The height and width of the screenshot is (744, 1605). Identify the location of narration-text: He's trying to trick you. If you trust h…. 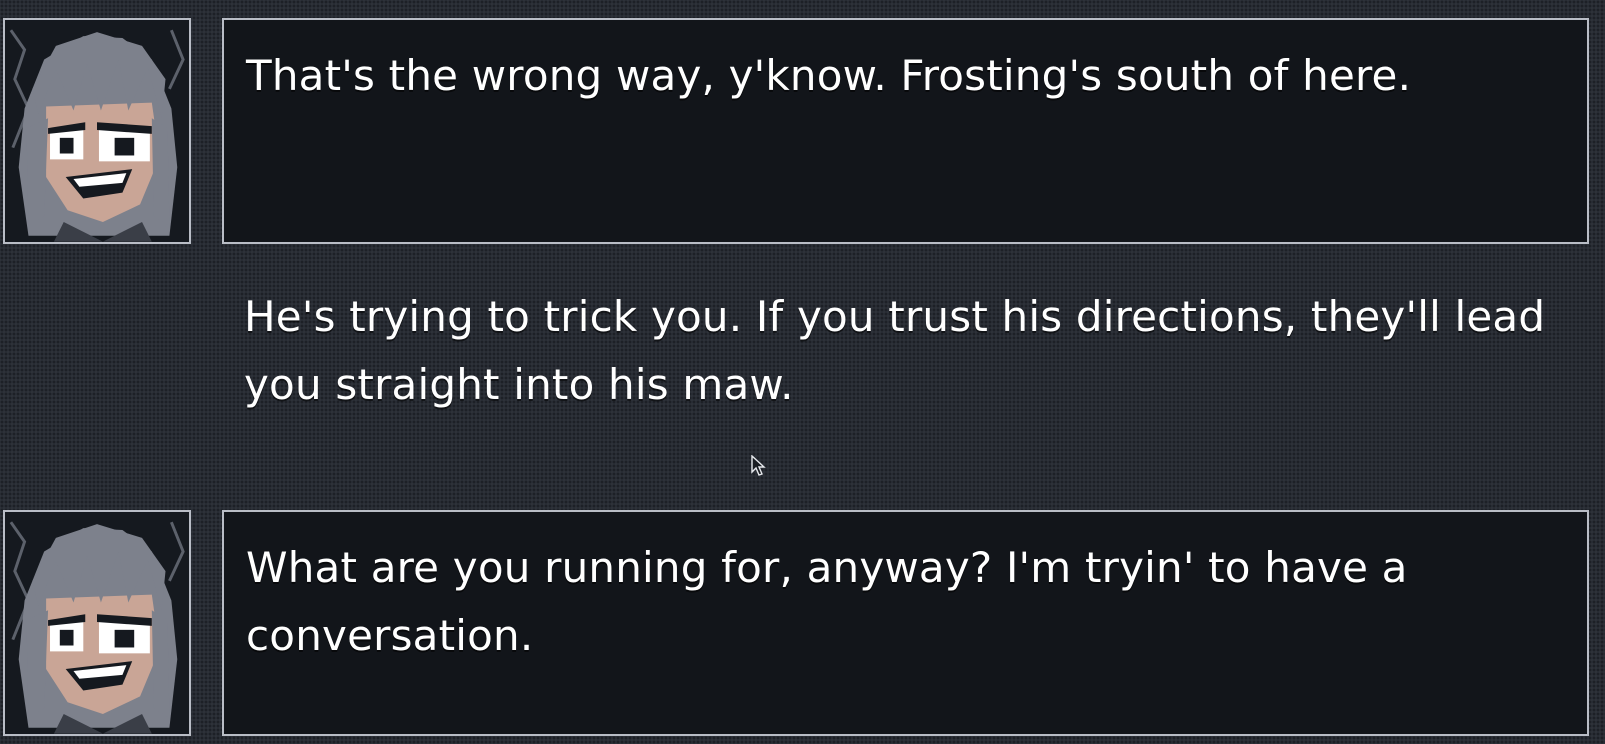
(895, 350).